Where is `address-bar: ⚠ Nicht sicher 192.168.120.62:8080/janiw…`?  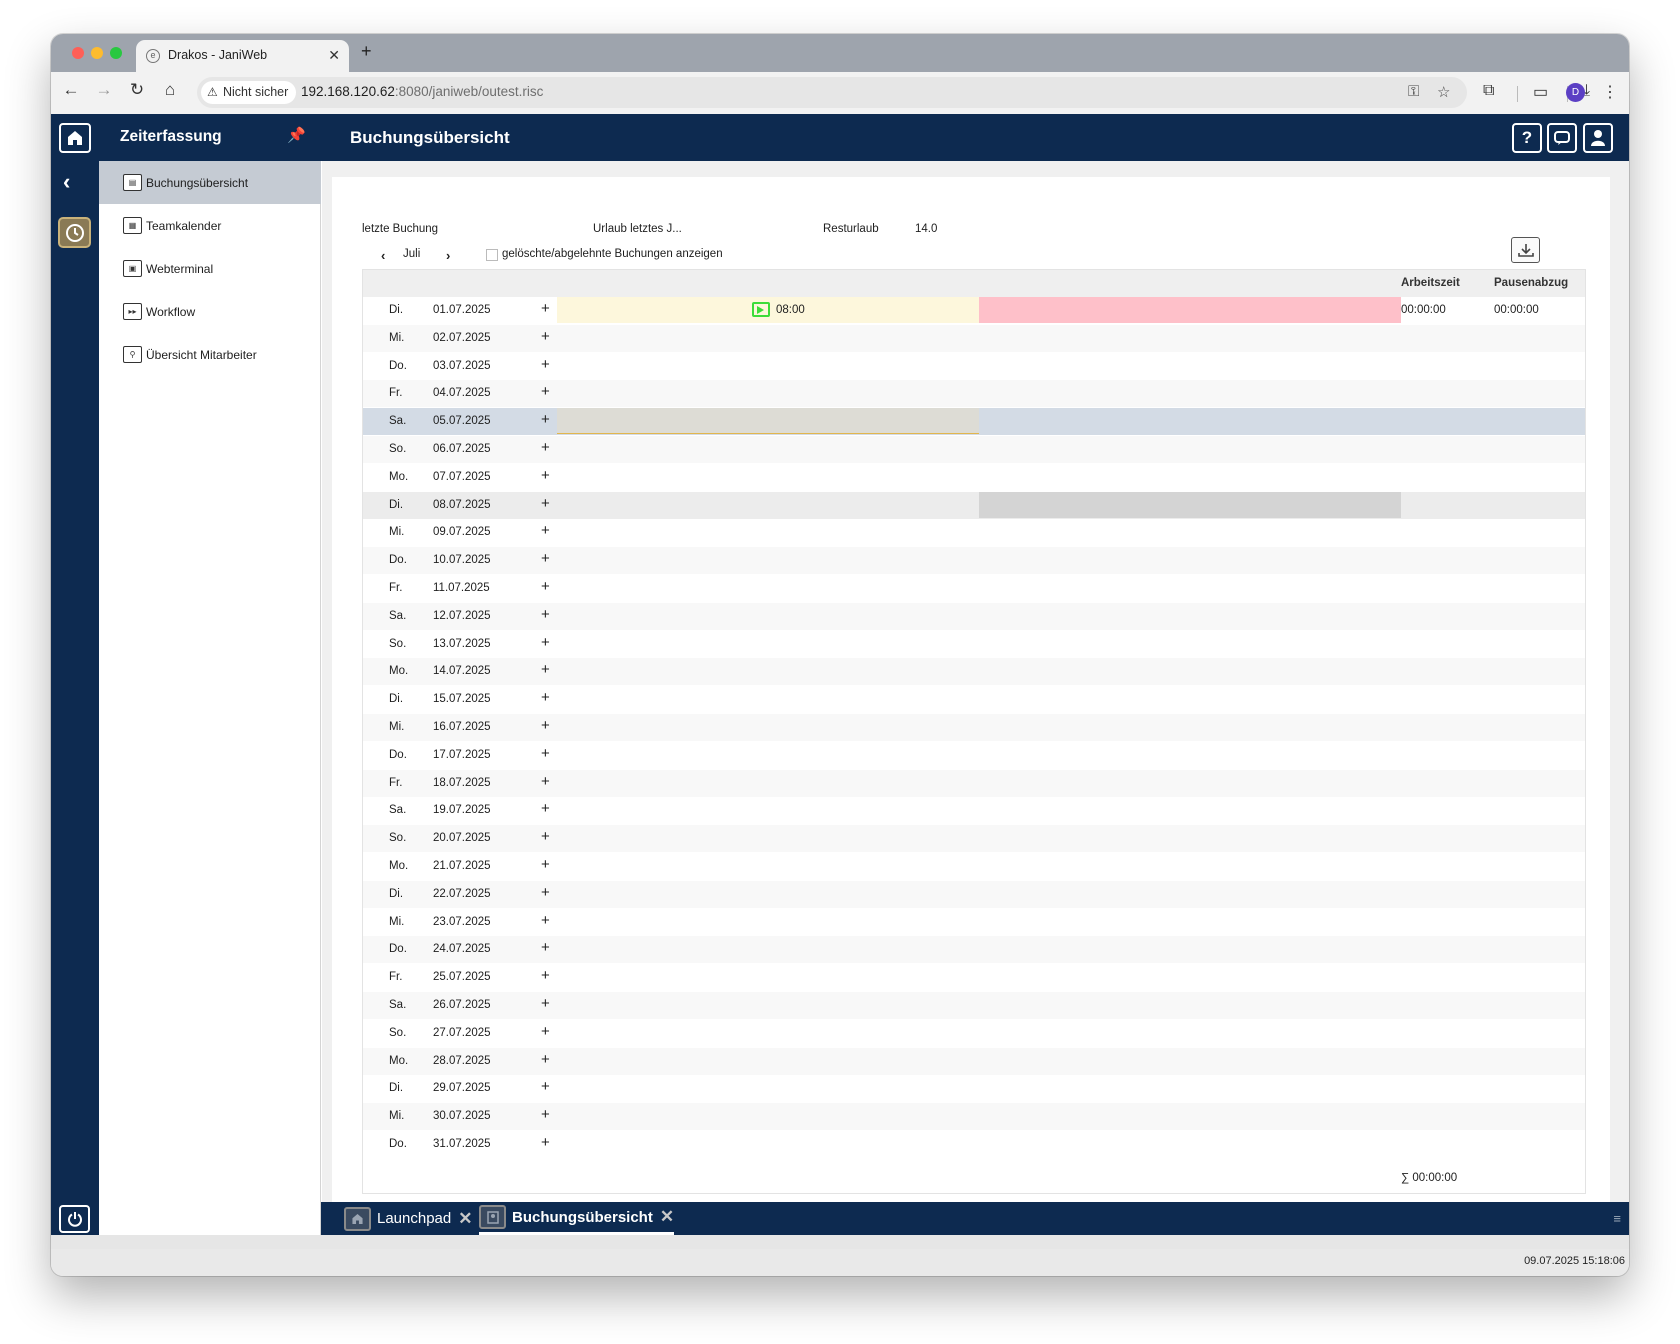 address-bar: ⚠ Nicht sicher 192.168.120.62:8080/janiw… is located at coordinates (832, 92).